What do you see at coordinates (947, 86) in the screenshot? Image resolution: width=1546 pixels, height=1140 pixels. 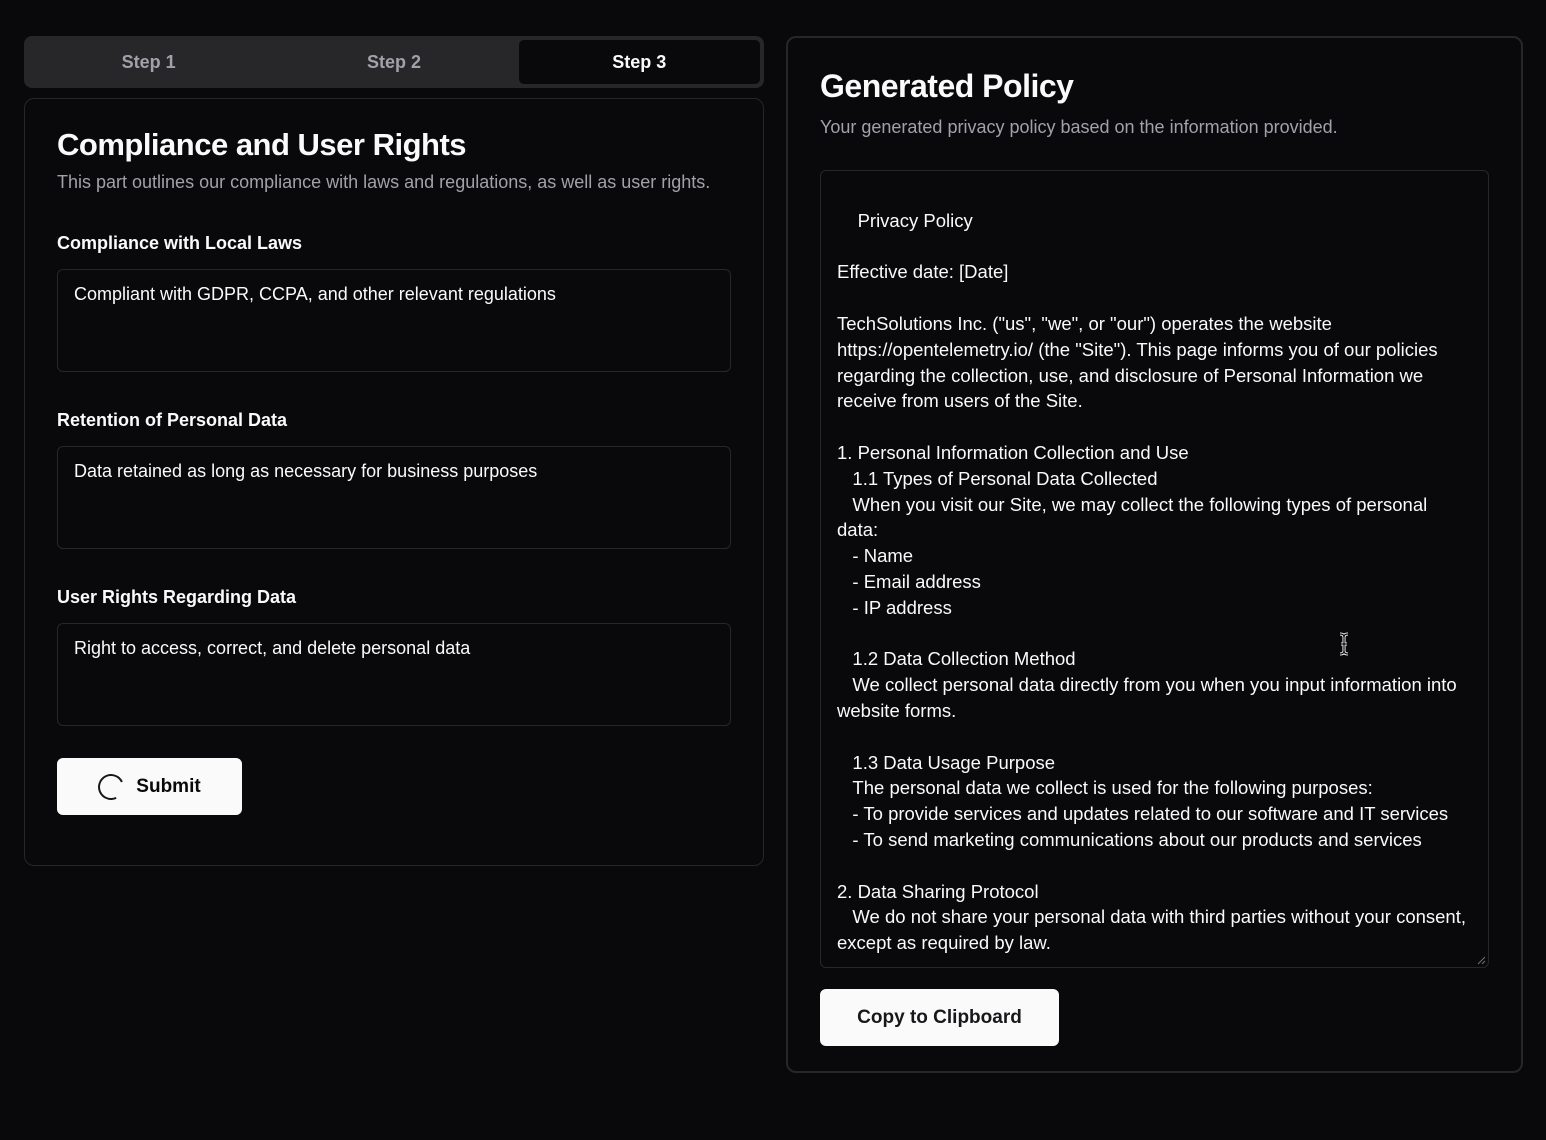 I see `policy-title: Generated Policy` at bounding box center [947, 86].